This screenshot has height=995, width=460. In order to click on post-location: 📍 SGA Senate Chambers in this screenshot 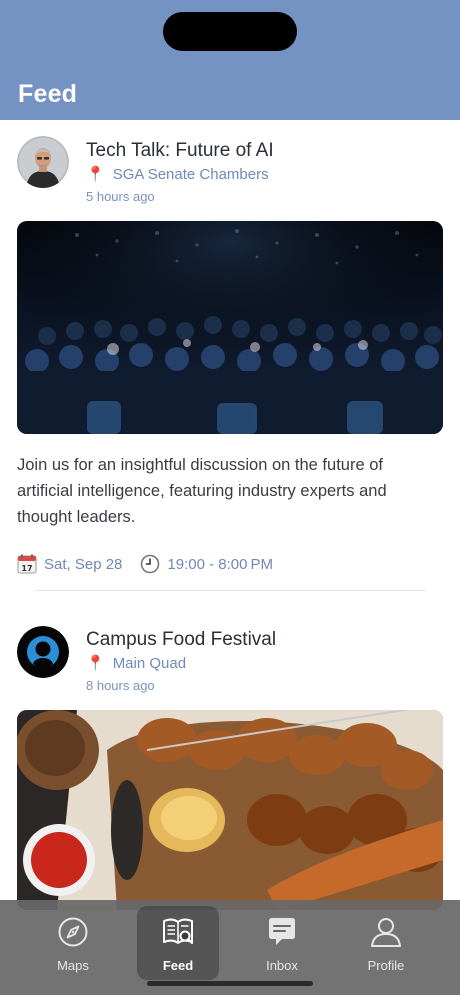, I will do `click(177, 174)`.